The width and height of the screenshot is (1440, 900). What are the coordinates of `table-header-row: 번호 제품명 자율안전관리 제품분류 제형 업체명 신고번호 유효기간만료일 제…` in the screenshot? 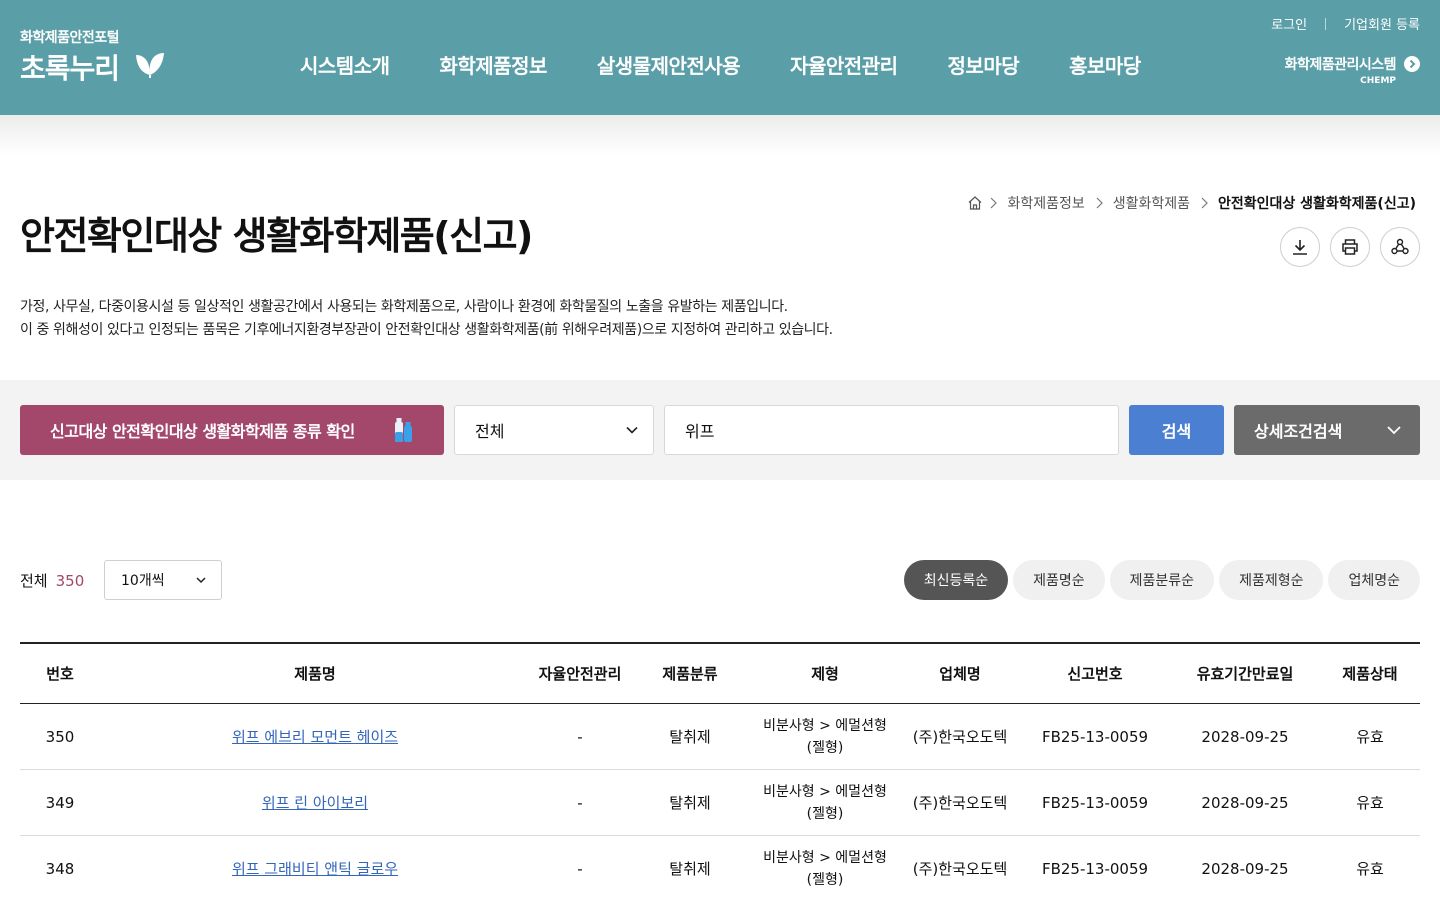 It's located at (720, 674).